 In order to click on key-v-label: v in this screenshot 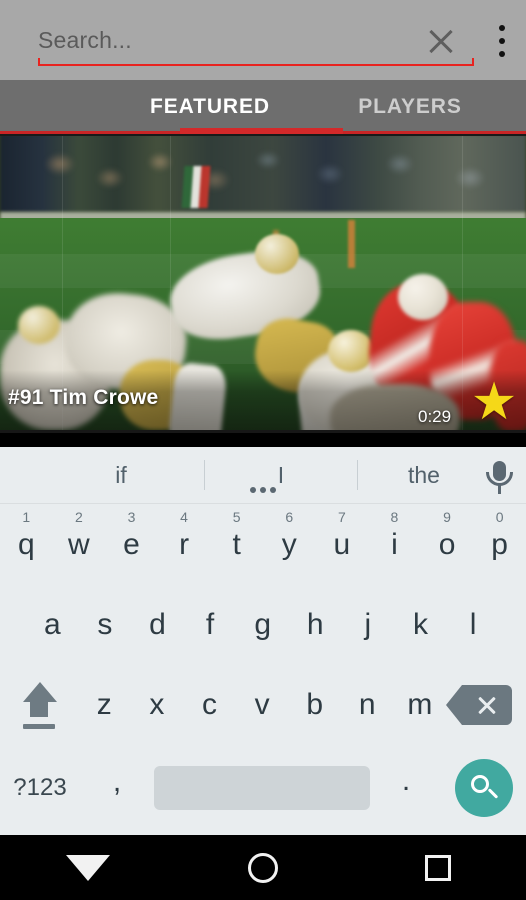, I will do `click(262, 704)`.